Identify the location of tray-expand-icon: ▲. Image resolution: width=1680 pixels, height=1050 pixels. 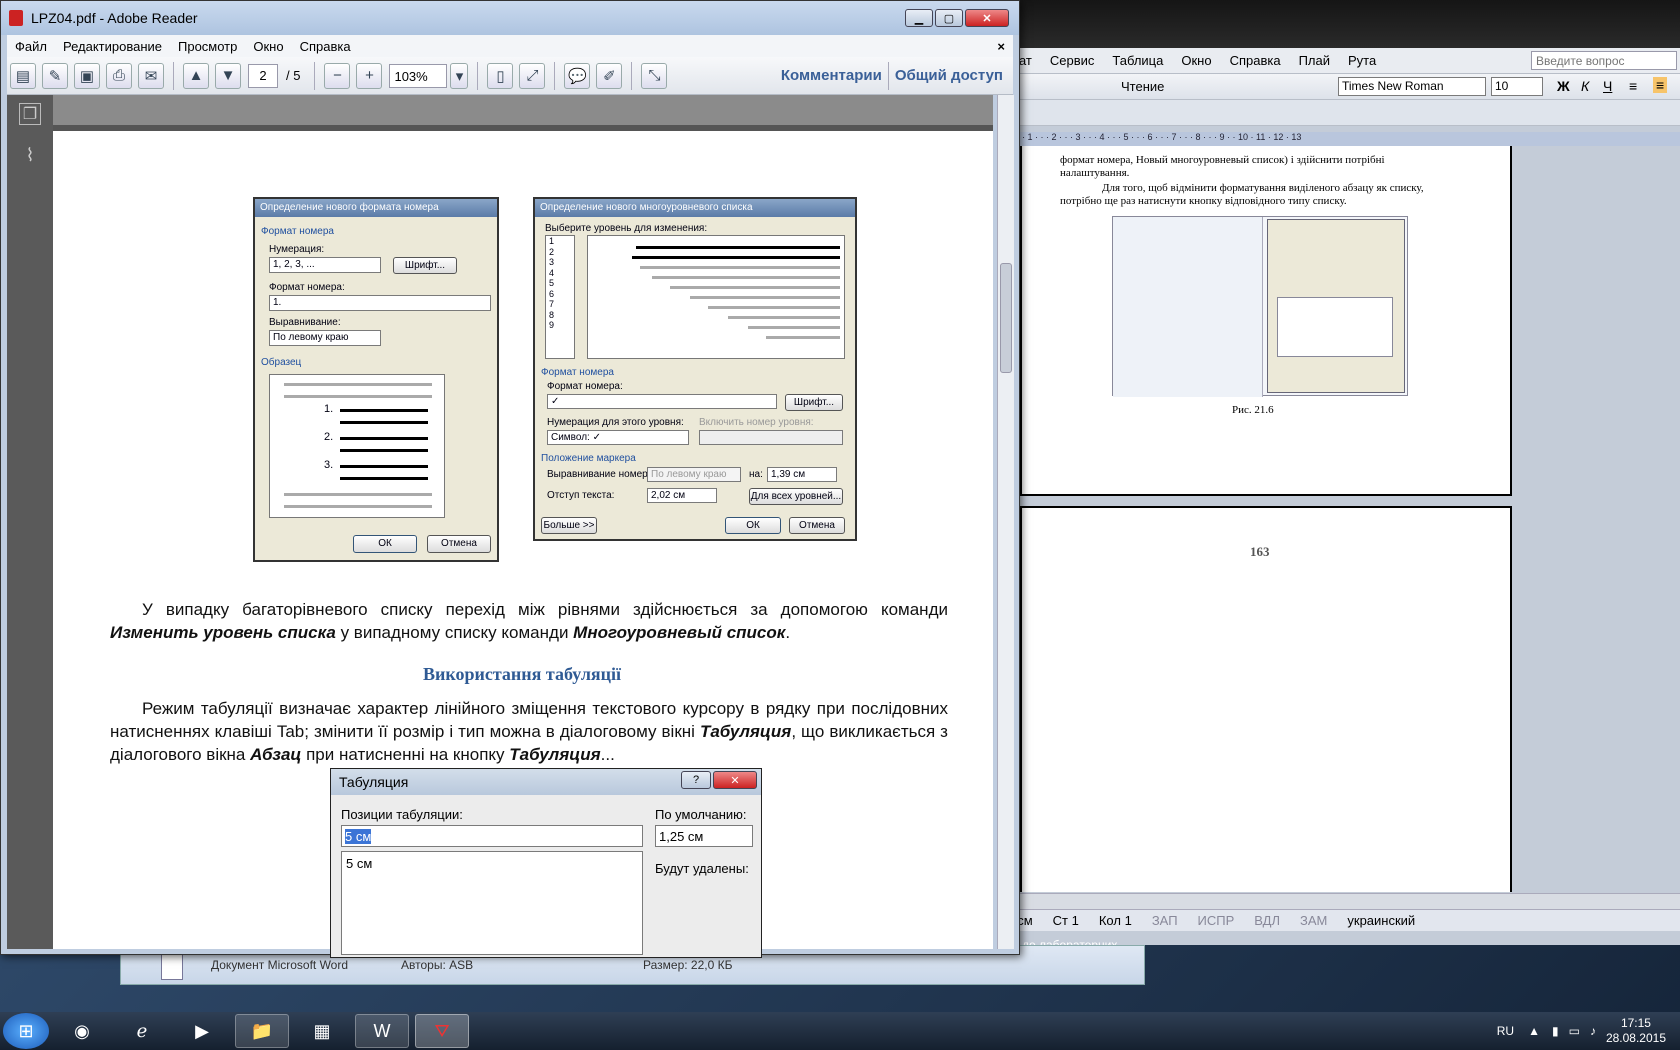
(1534, 1031).